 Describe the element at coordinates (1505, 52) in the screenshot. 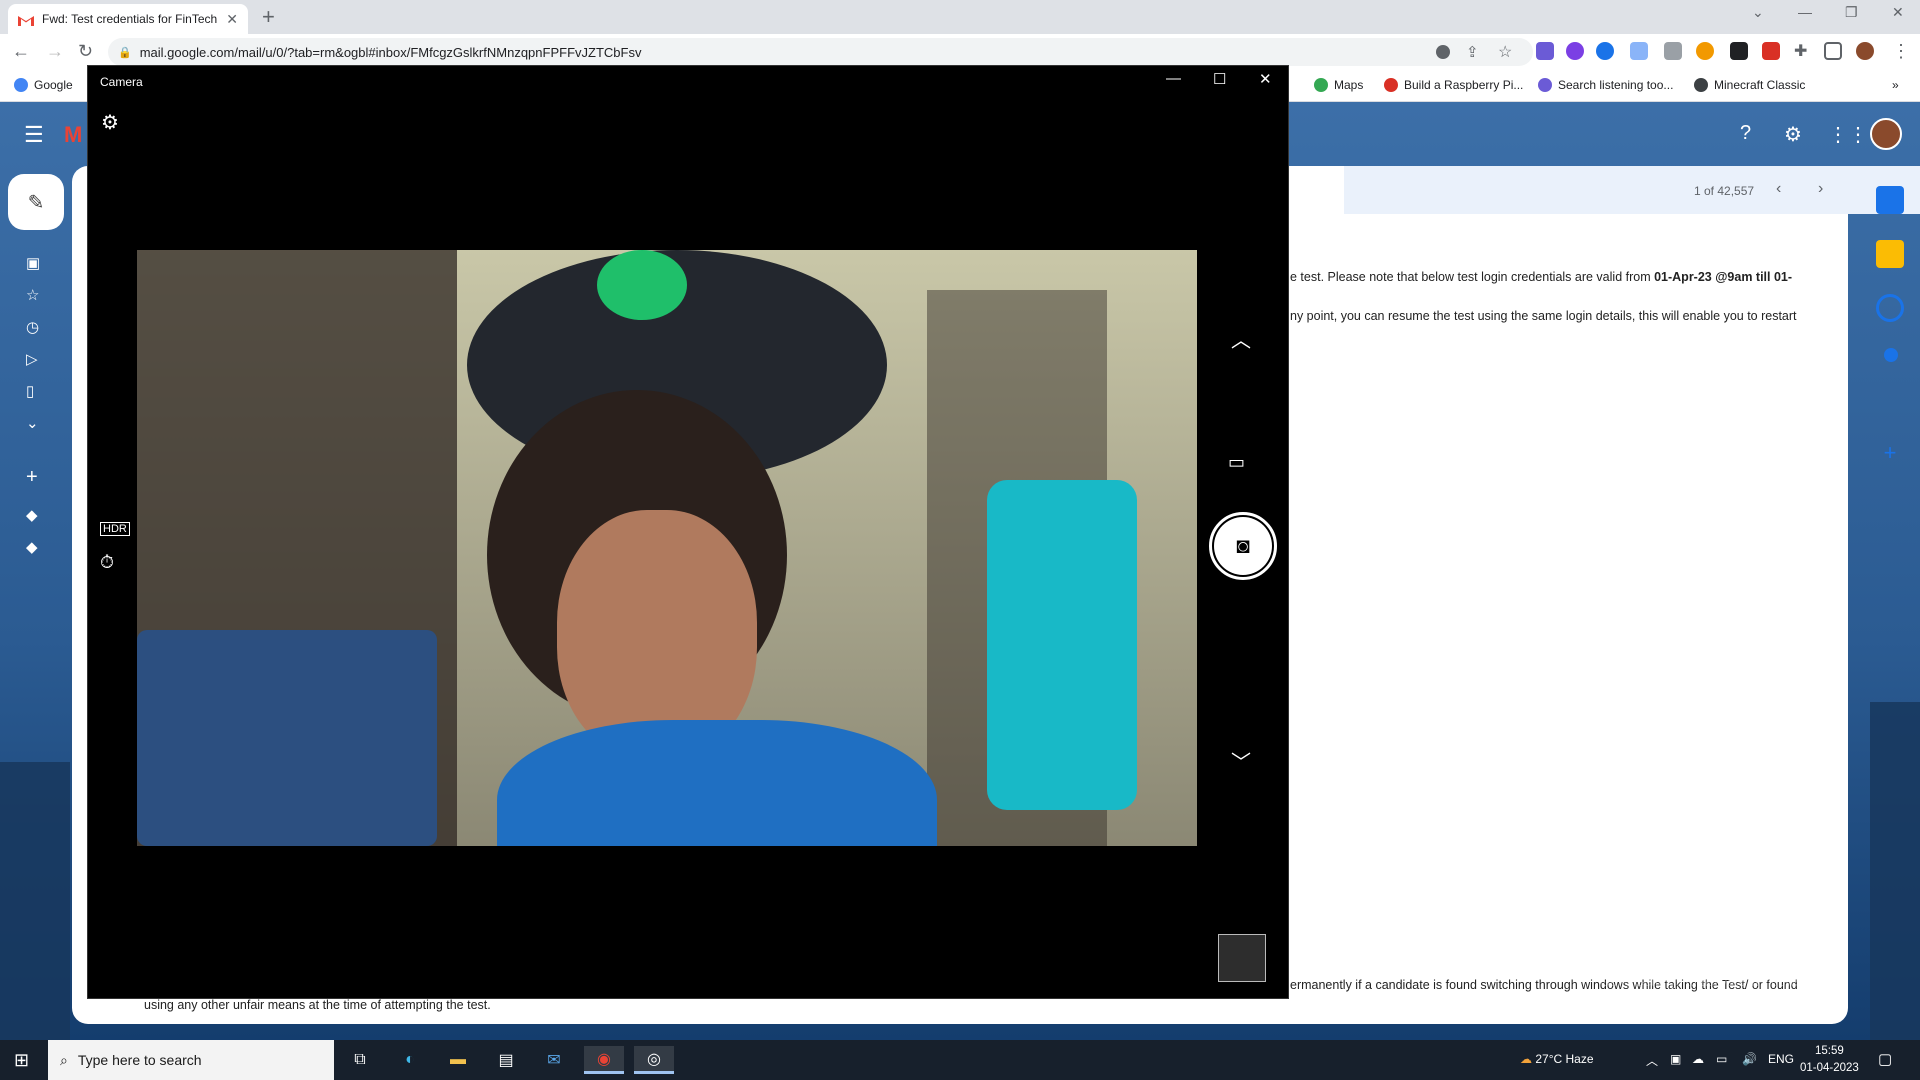

I see `bookmark-star-icon: ☆` at that location.